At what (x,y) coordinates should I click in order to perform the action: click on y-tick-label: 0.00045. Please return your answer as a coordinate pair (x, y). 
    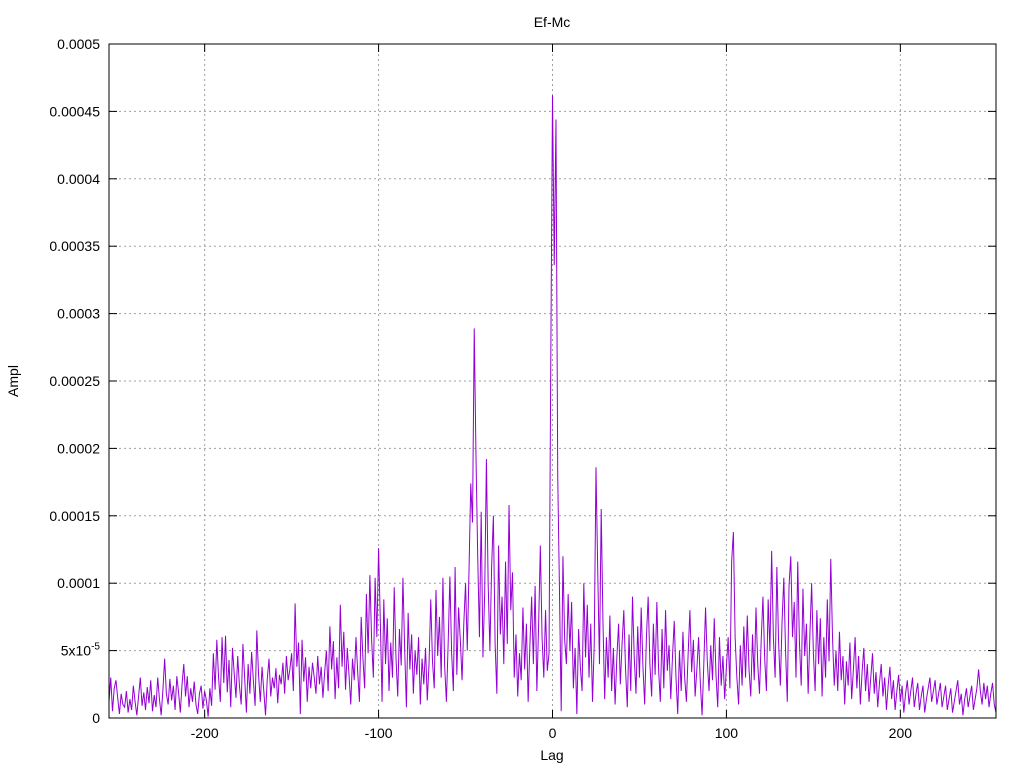
    Looking at the image, I should click on (74, 111).